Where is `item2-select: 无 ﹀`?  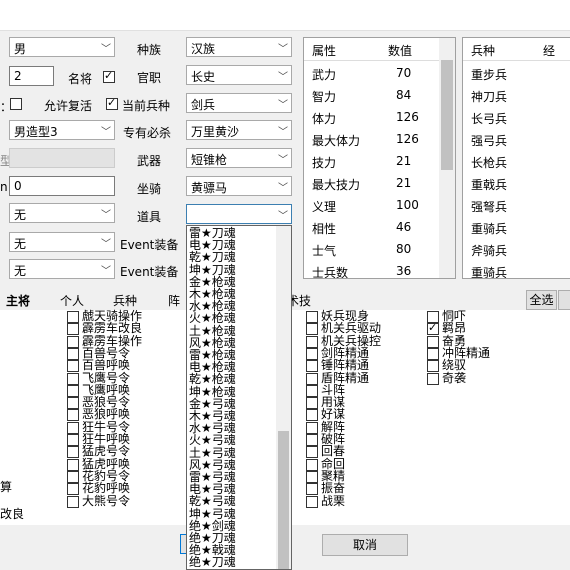
item2-select: 无 ﹀ is located at coordinates (62, 242).